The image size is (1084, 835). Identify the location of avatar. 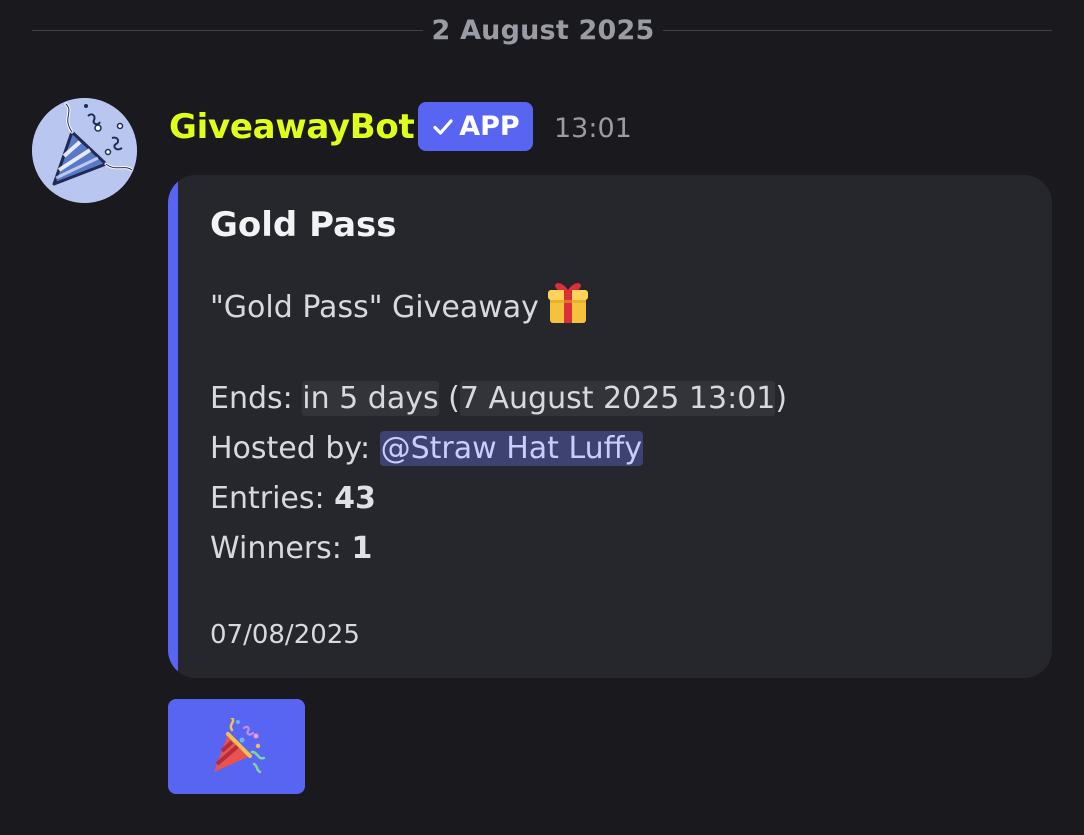
(84, 150).